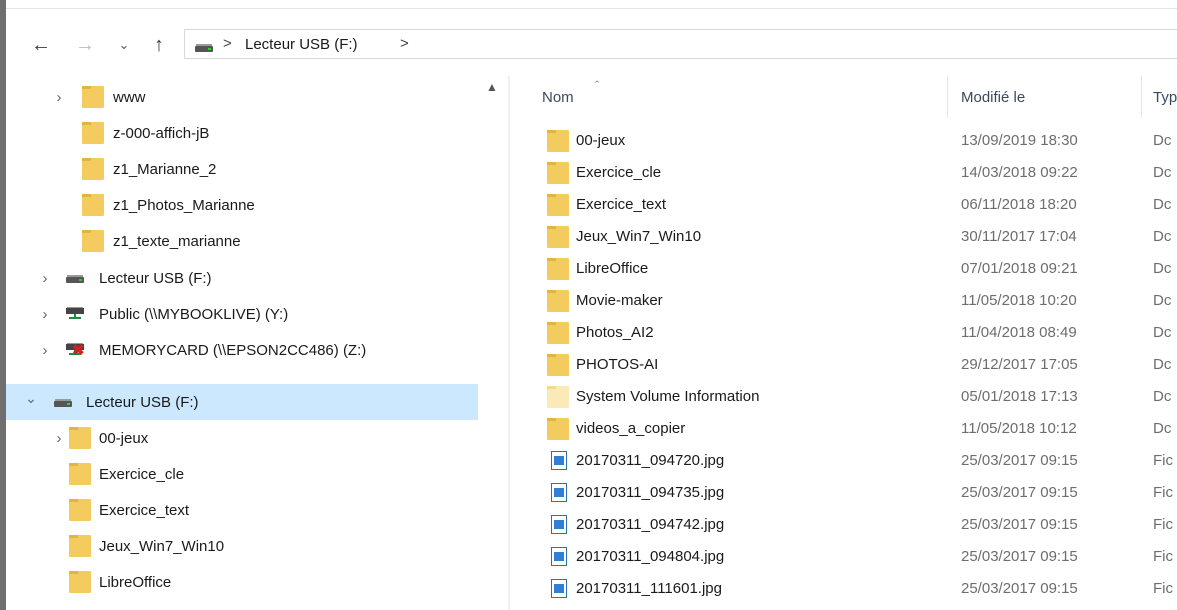  I want to click on nav-tree-item: Exercice_text, so click(242, 510).